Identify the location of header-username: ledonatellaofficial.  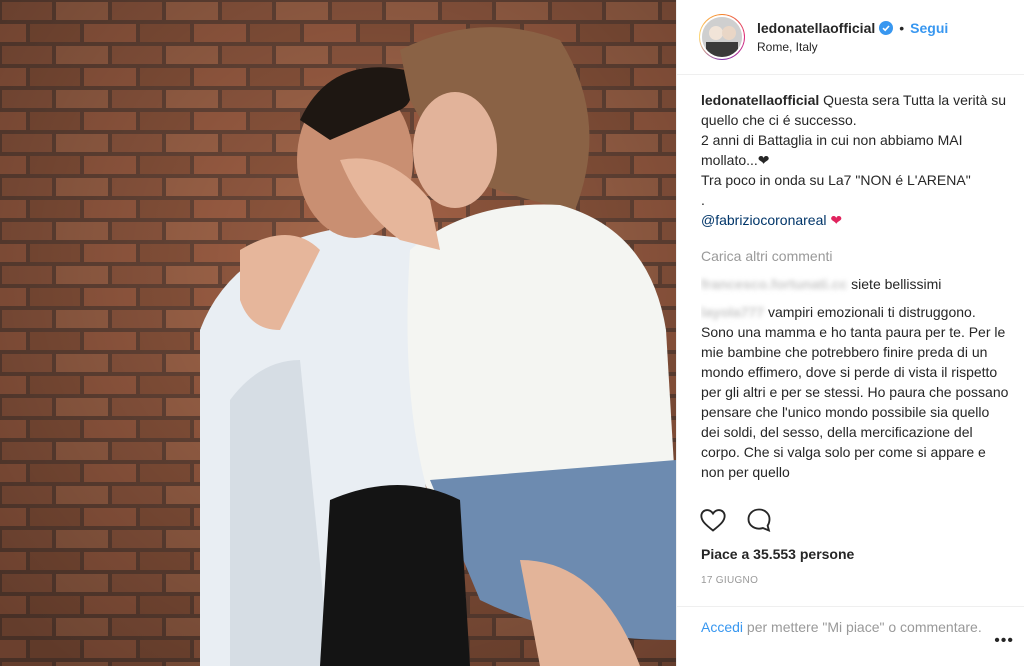
(816, 28).